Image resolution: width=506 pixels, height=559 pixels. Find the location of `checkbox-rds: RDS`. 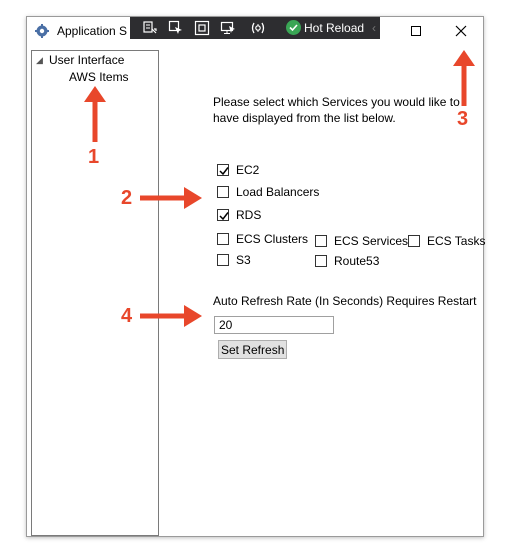

checkbox-rds: RDS is located at coordinates (239, 215).